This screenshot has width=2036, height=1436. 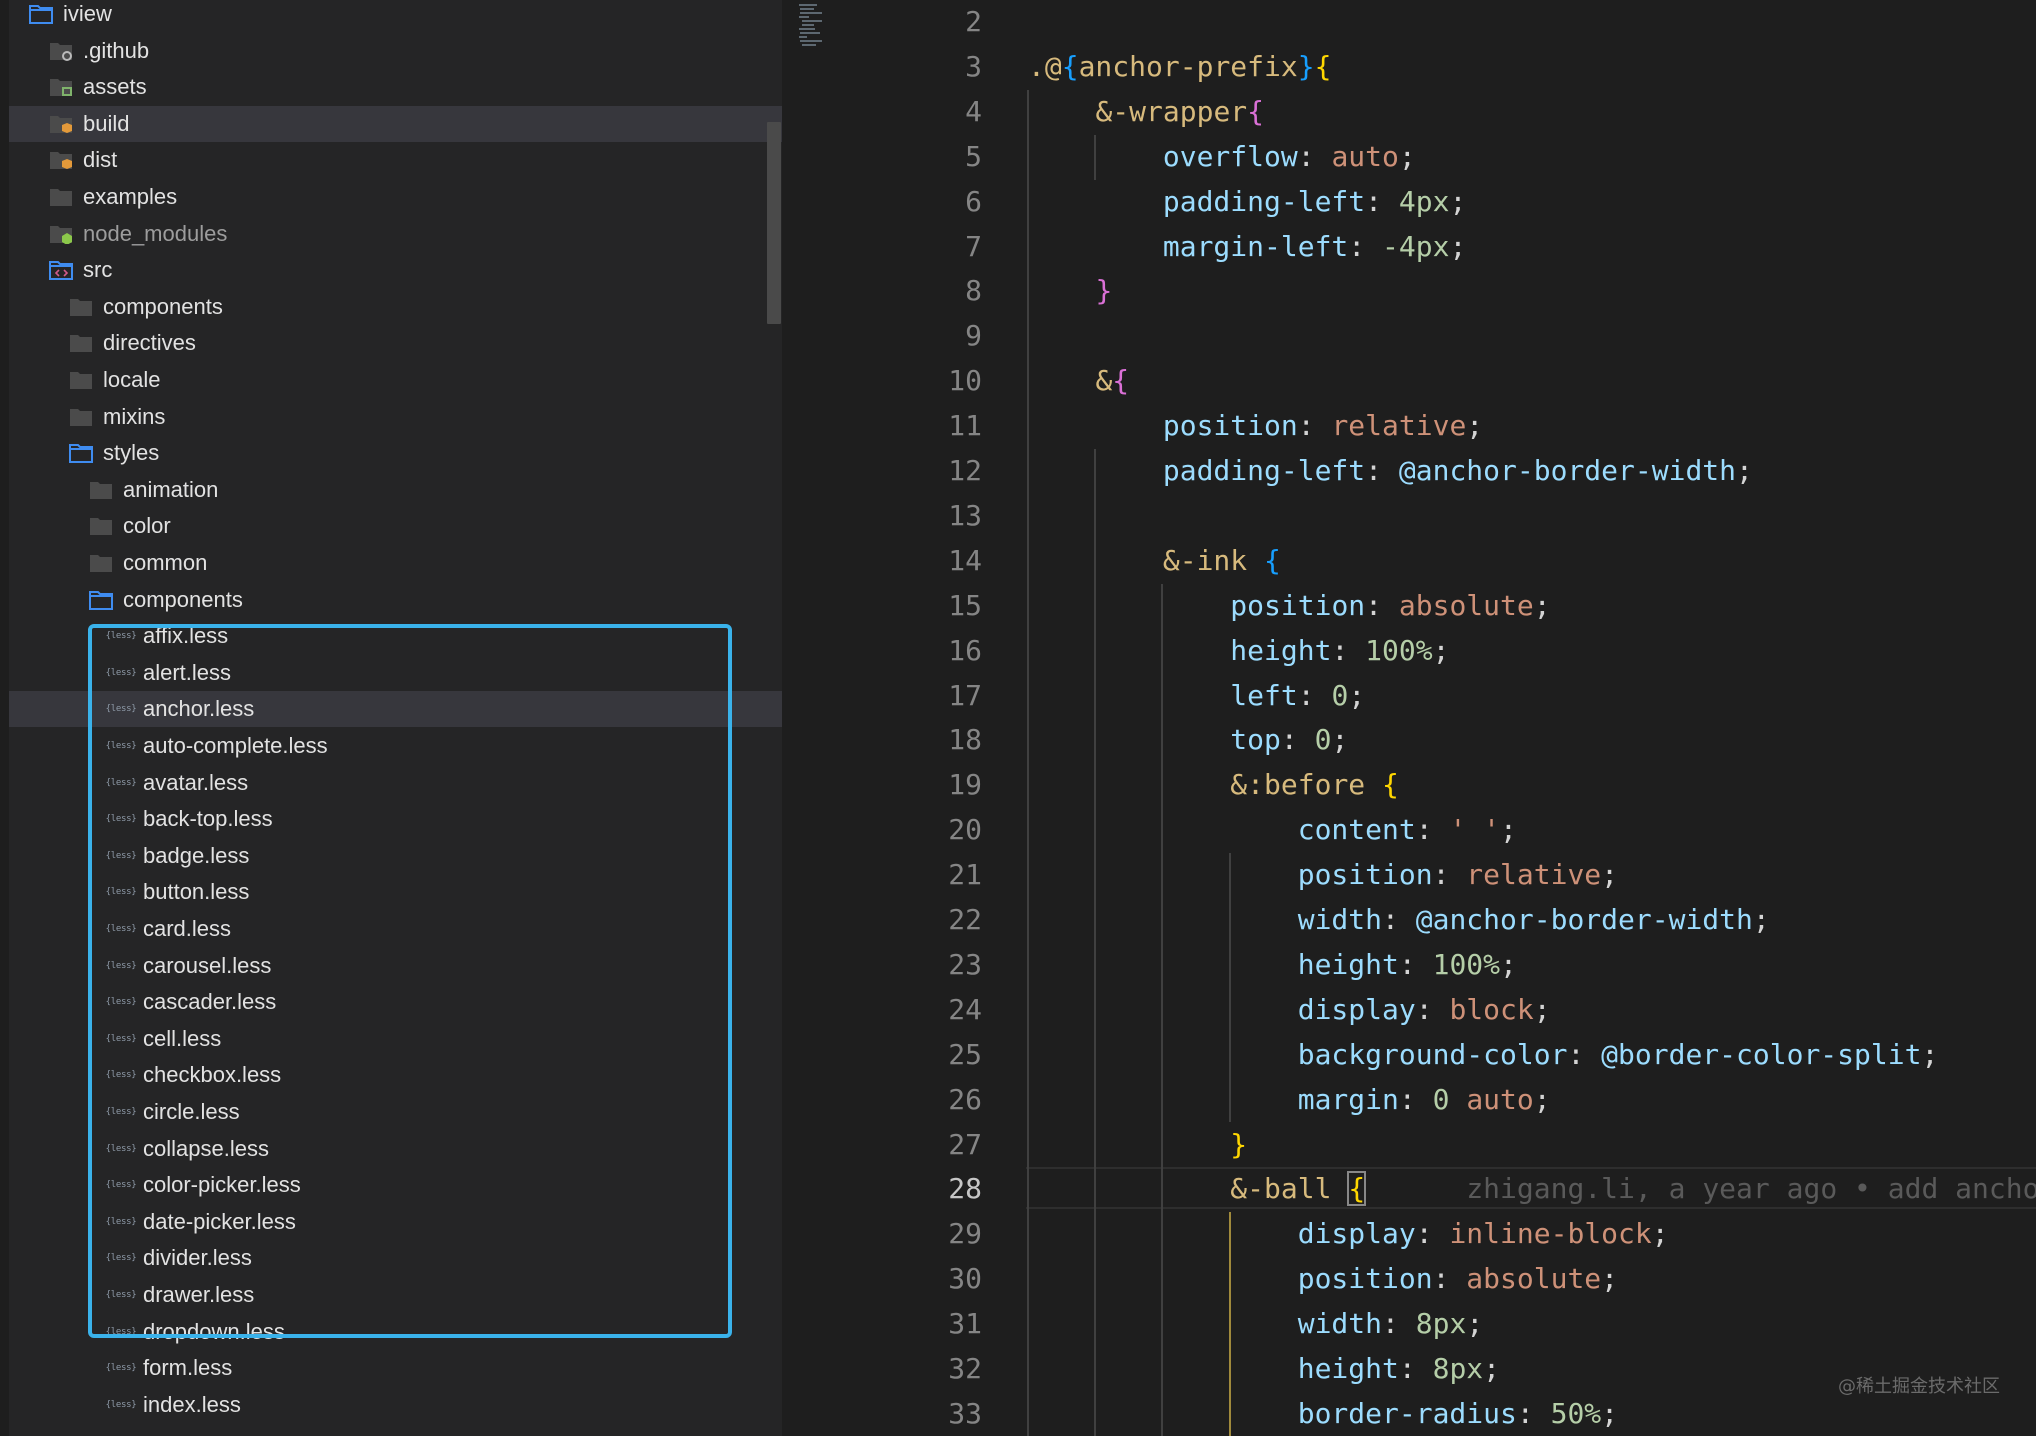 I want to click on file-item: {less} cascader.less, so click(x=395, y=1002).